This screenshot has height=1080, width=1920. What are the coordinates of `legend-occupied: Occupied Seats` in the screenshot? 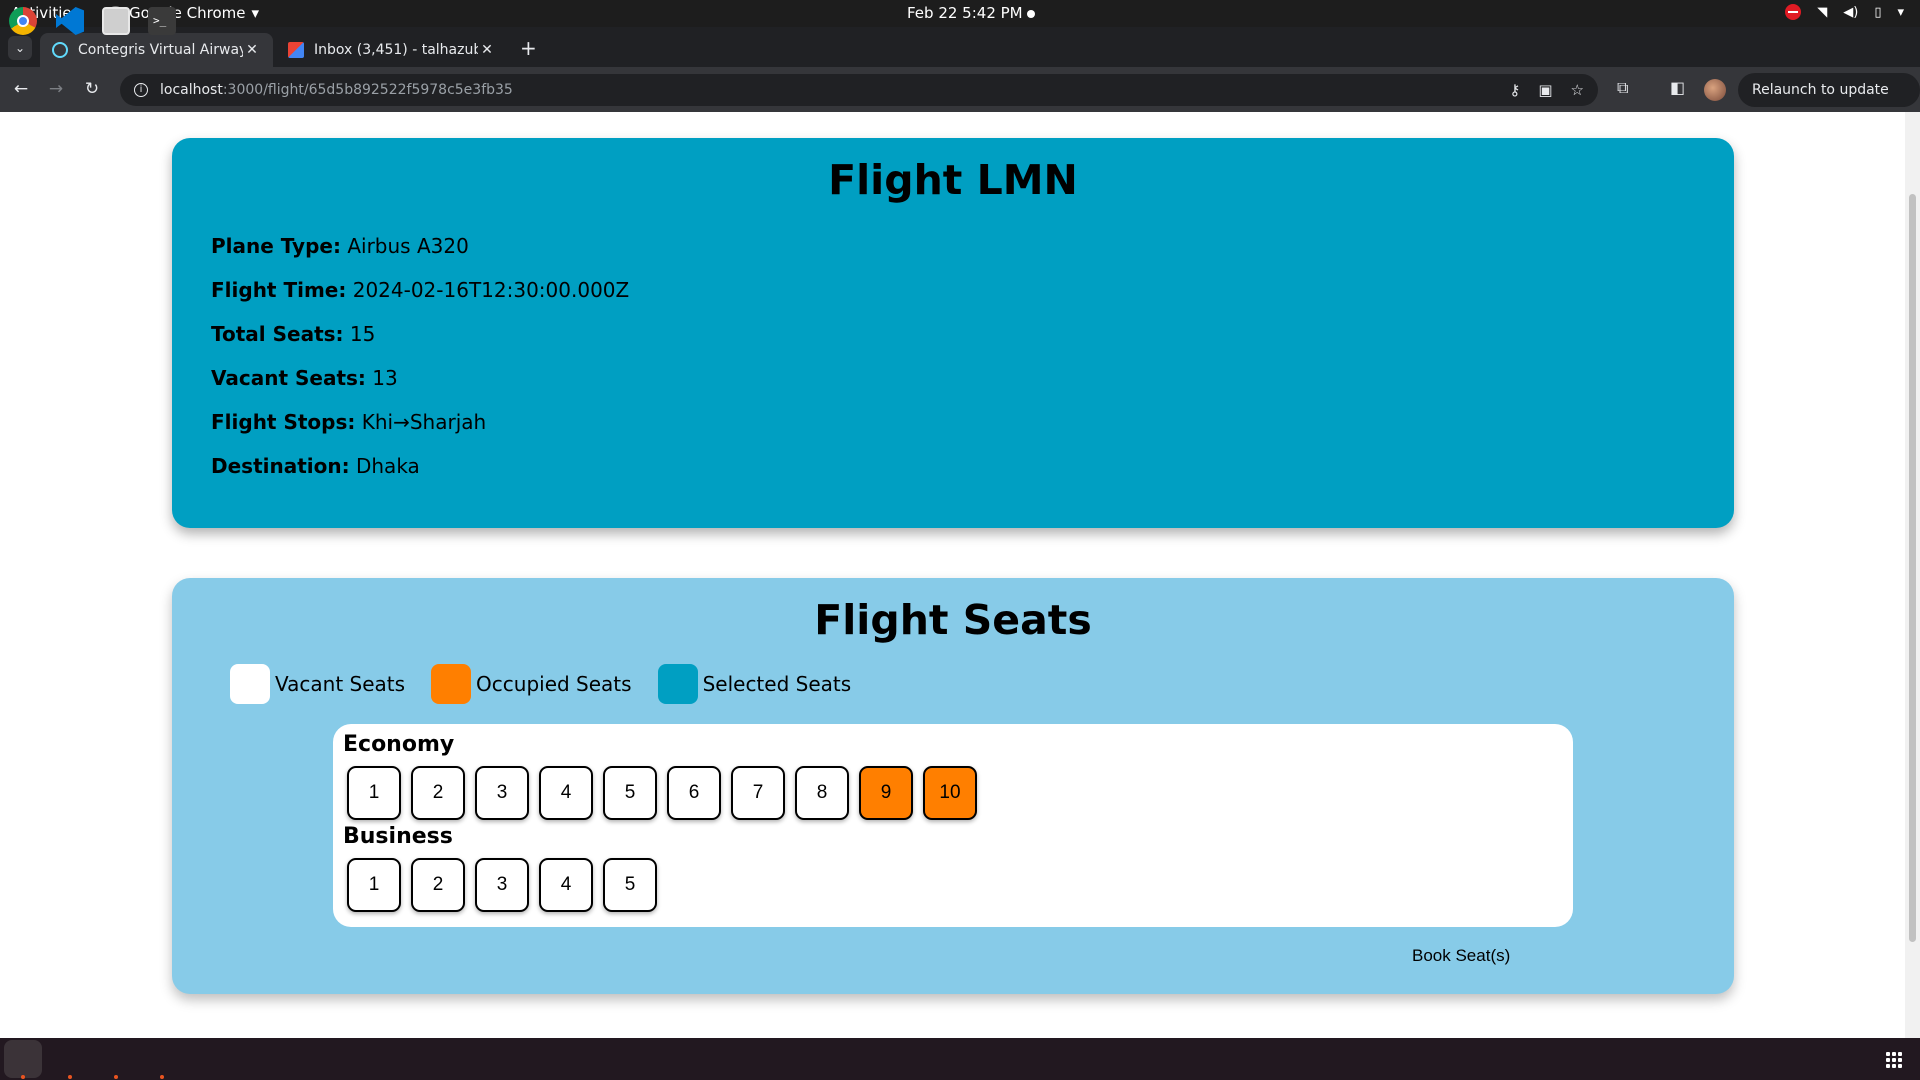 It's located at (531, 684).